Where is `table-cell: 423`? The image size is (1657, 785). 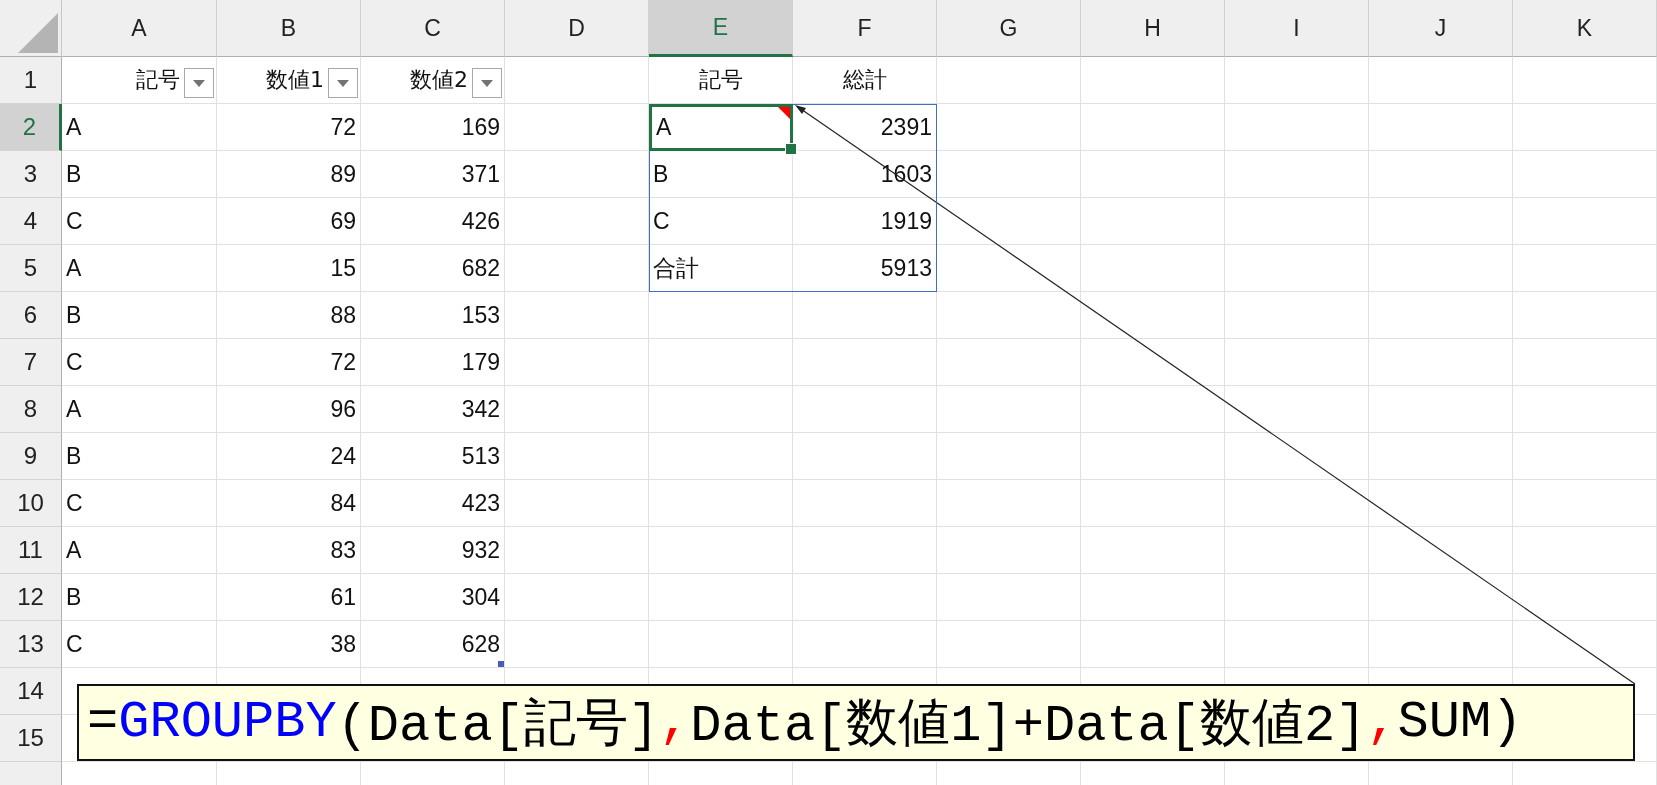
table-cell: 423 is located at coordinates (433, 503).